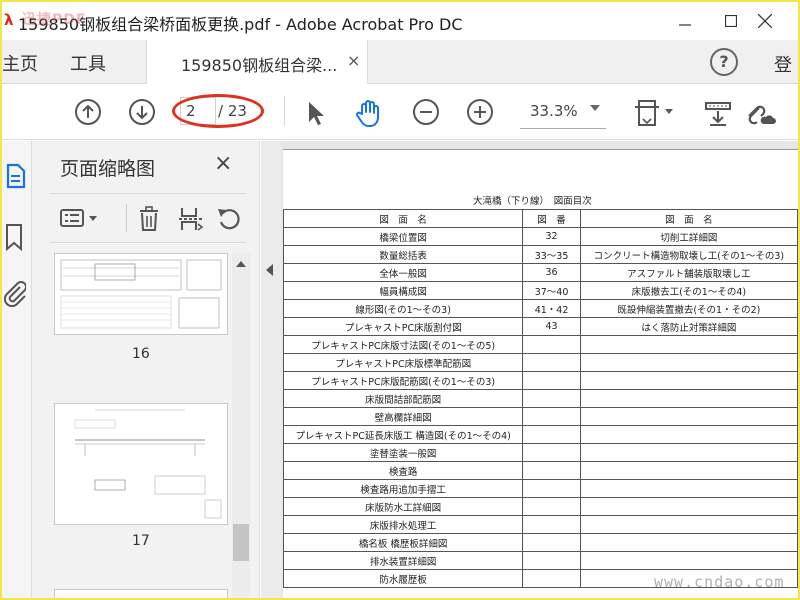 Image resolution: width=800 pixels, height=600 pixels. Describe the element at coordinates (403, 236) in the screenshot. I see `table-cell: 橋梁位置図` at that location.